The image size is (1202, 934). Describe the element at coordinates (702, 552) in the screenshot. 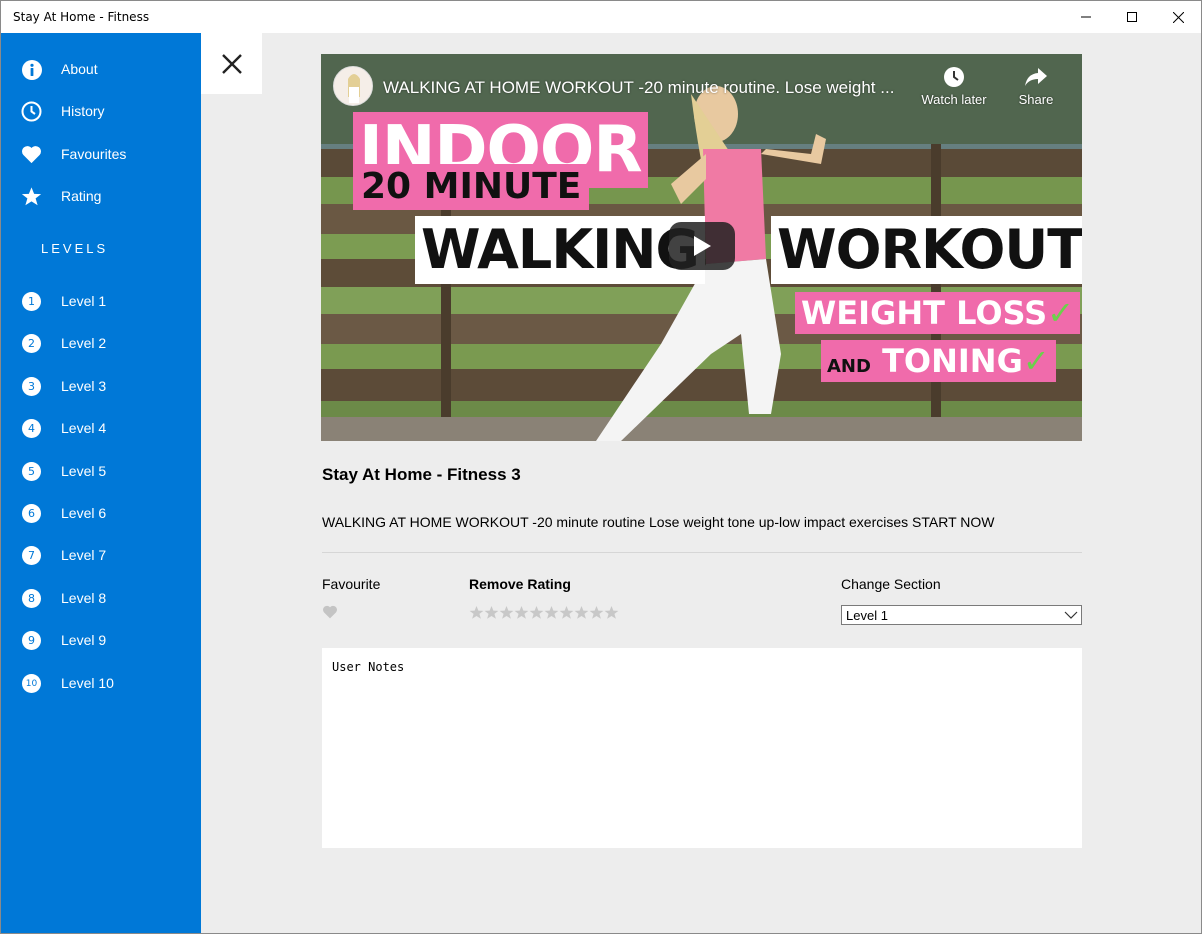

I see `divider` at that location.